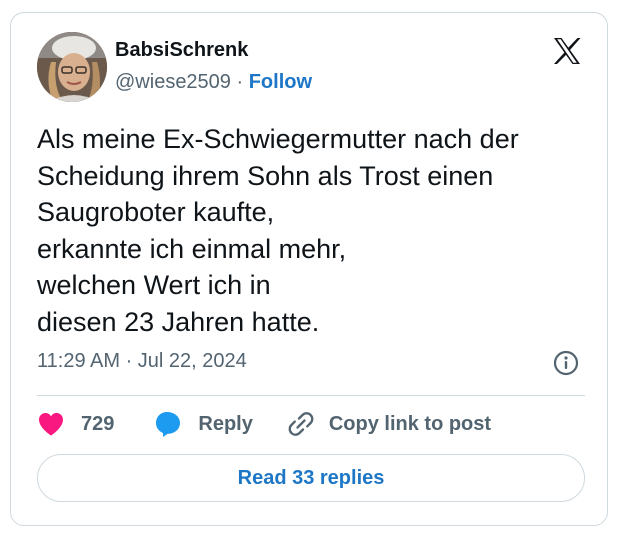 This screenshot has width=620, height=538. I want to click on like-button: 729, so click(75, 424).